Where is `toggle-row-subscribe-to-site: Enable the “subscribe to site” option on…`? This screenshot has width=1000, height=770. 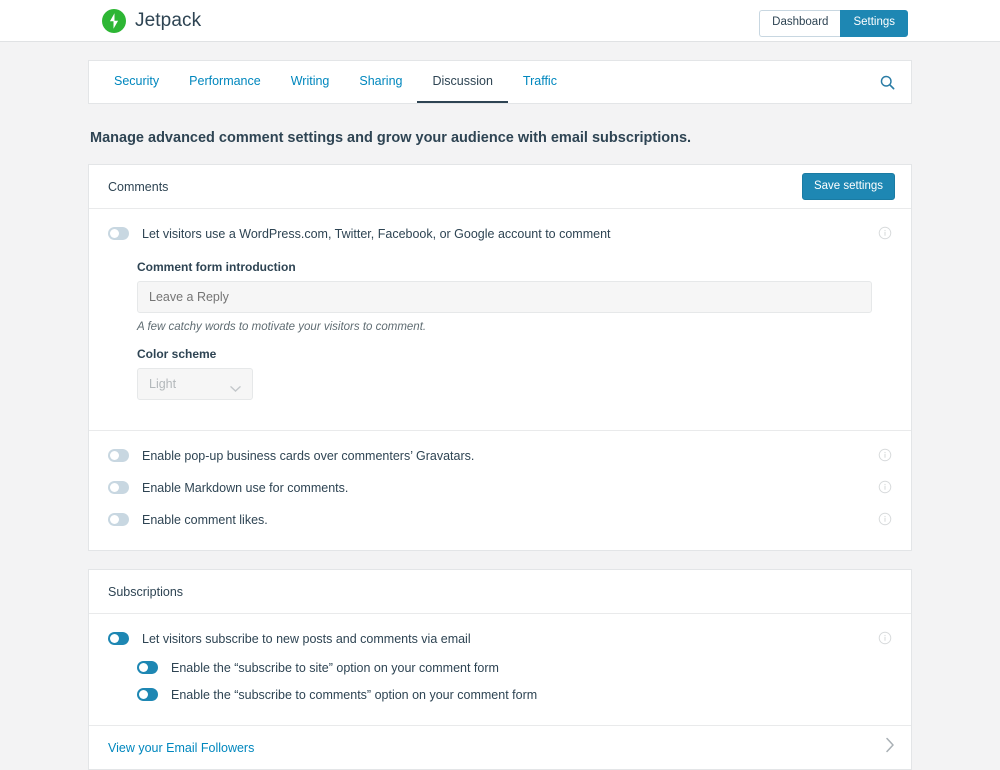
toggle-row-subscribe-to-site: Enable the “subscribe to site” option on… is located at coordinates (514, 669).